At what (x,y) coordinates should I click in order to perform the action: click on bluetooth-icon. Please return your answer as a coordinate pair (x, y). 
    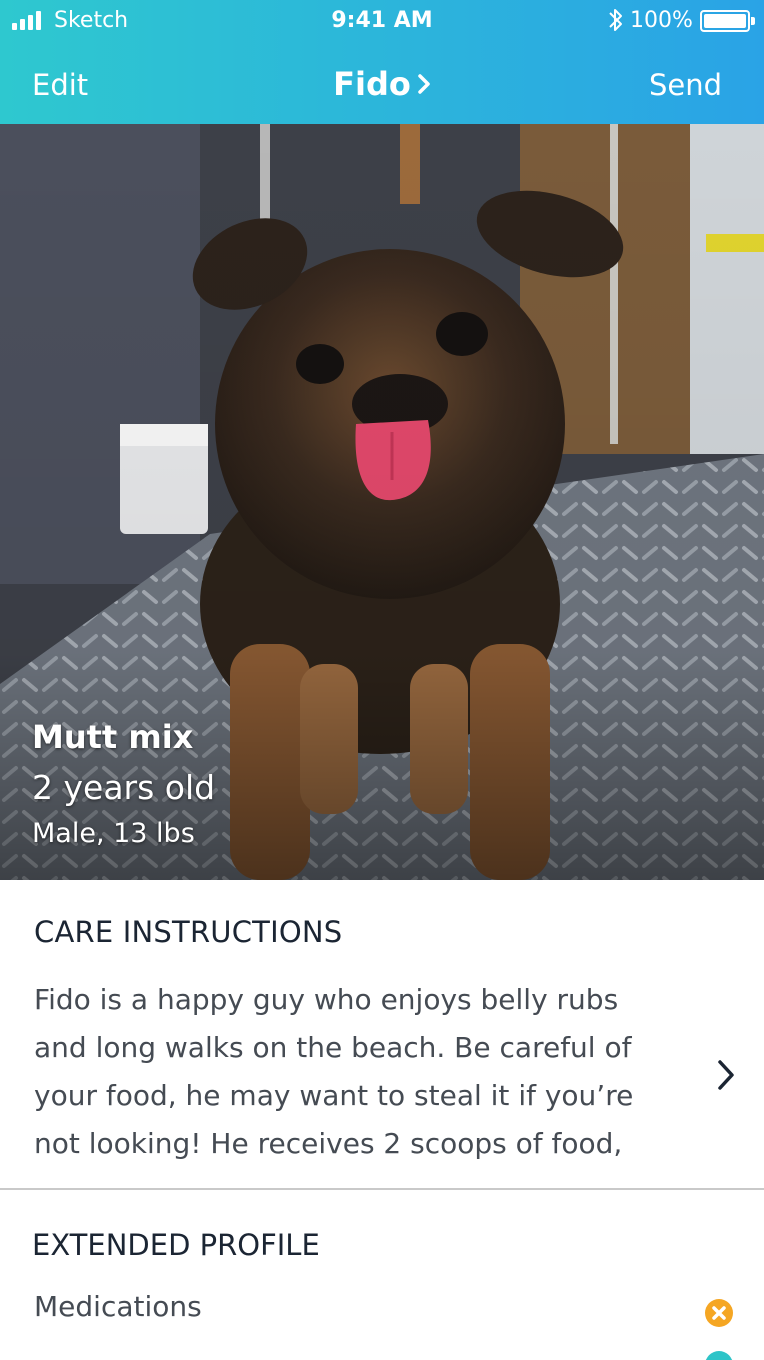
    Looking at the image, I should click on (615, 20).